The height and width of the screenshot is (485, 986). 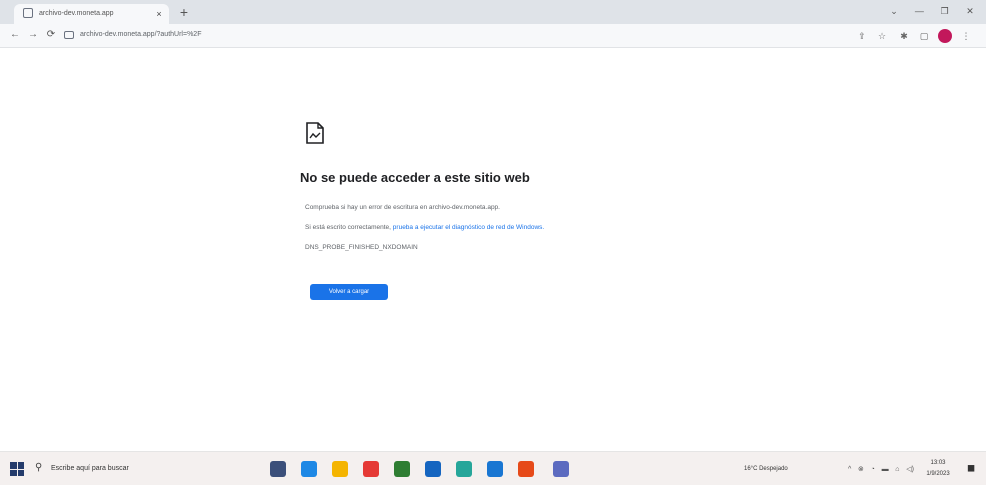 What do you see at coordinates (894, 11) in the screenshot?
I see `tab-search-icon: ⌄` at bounding box center [894, 11].